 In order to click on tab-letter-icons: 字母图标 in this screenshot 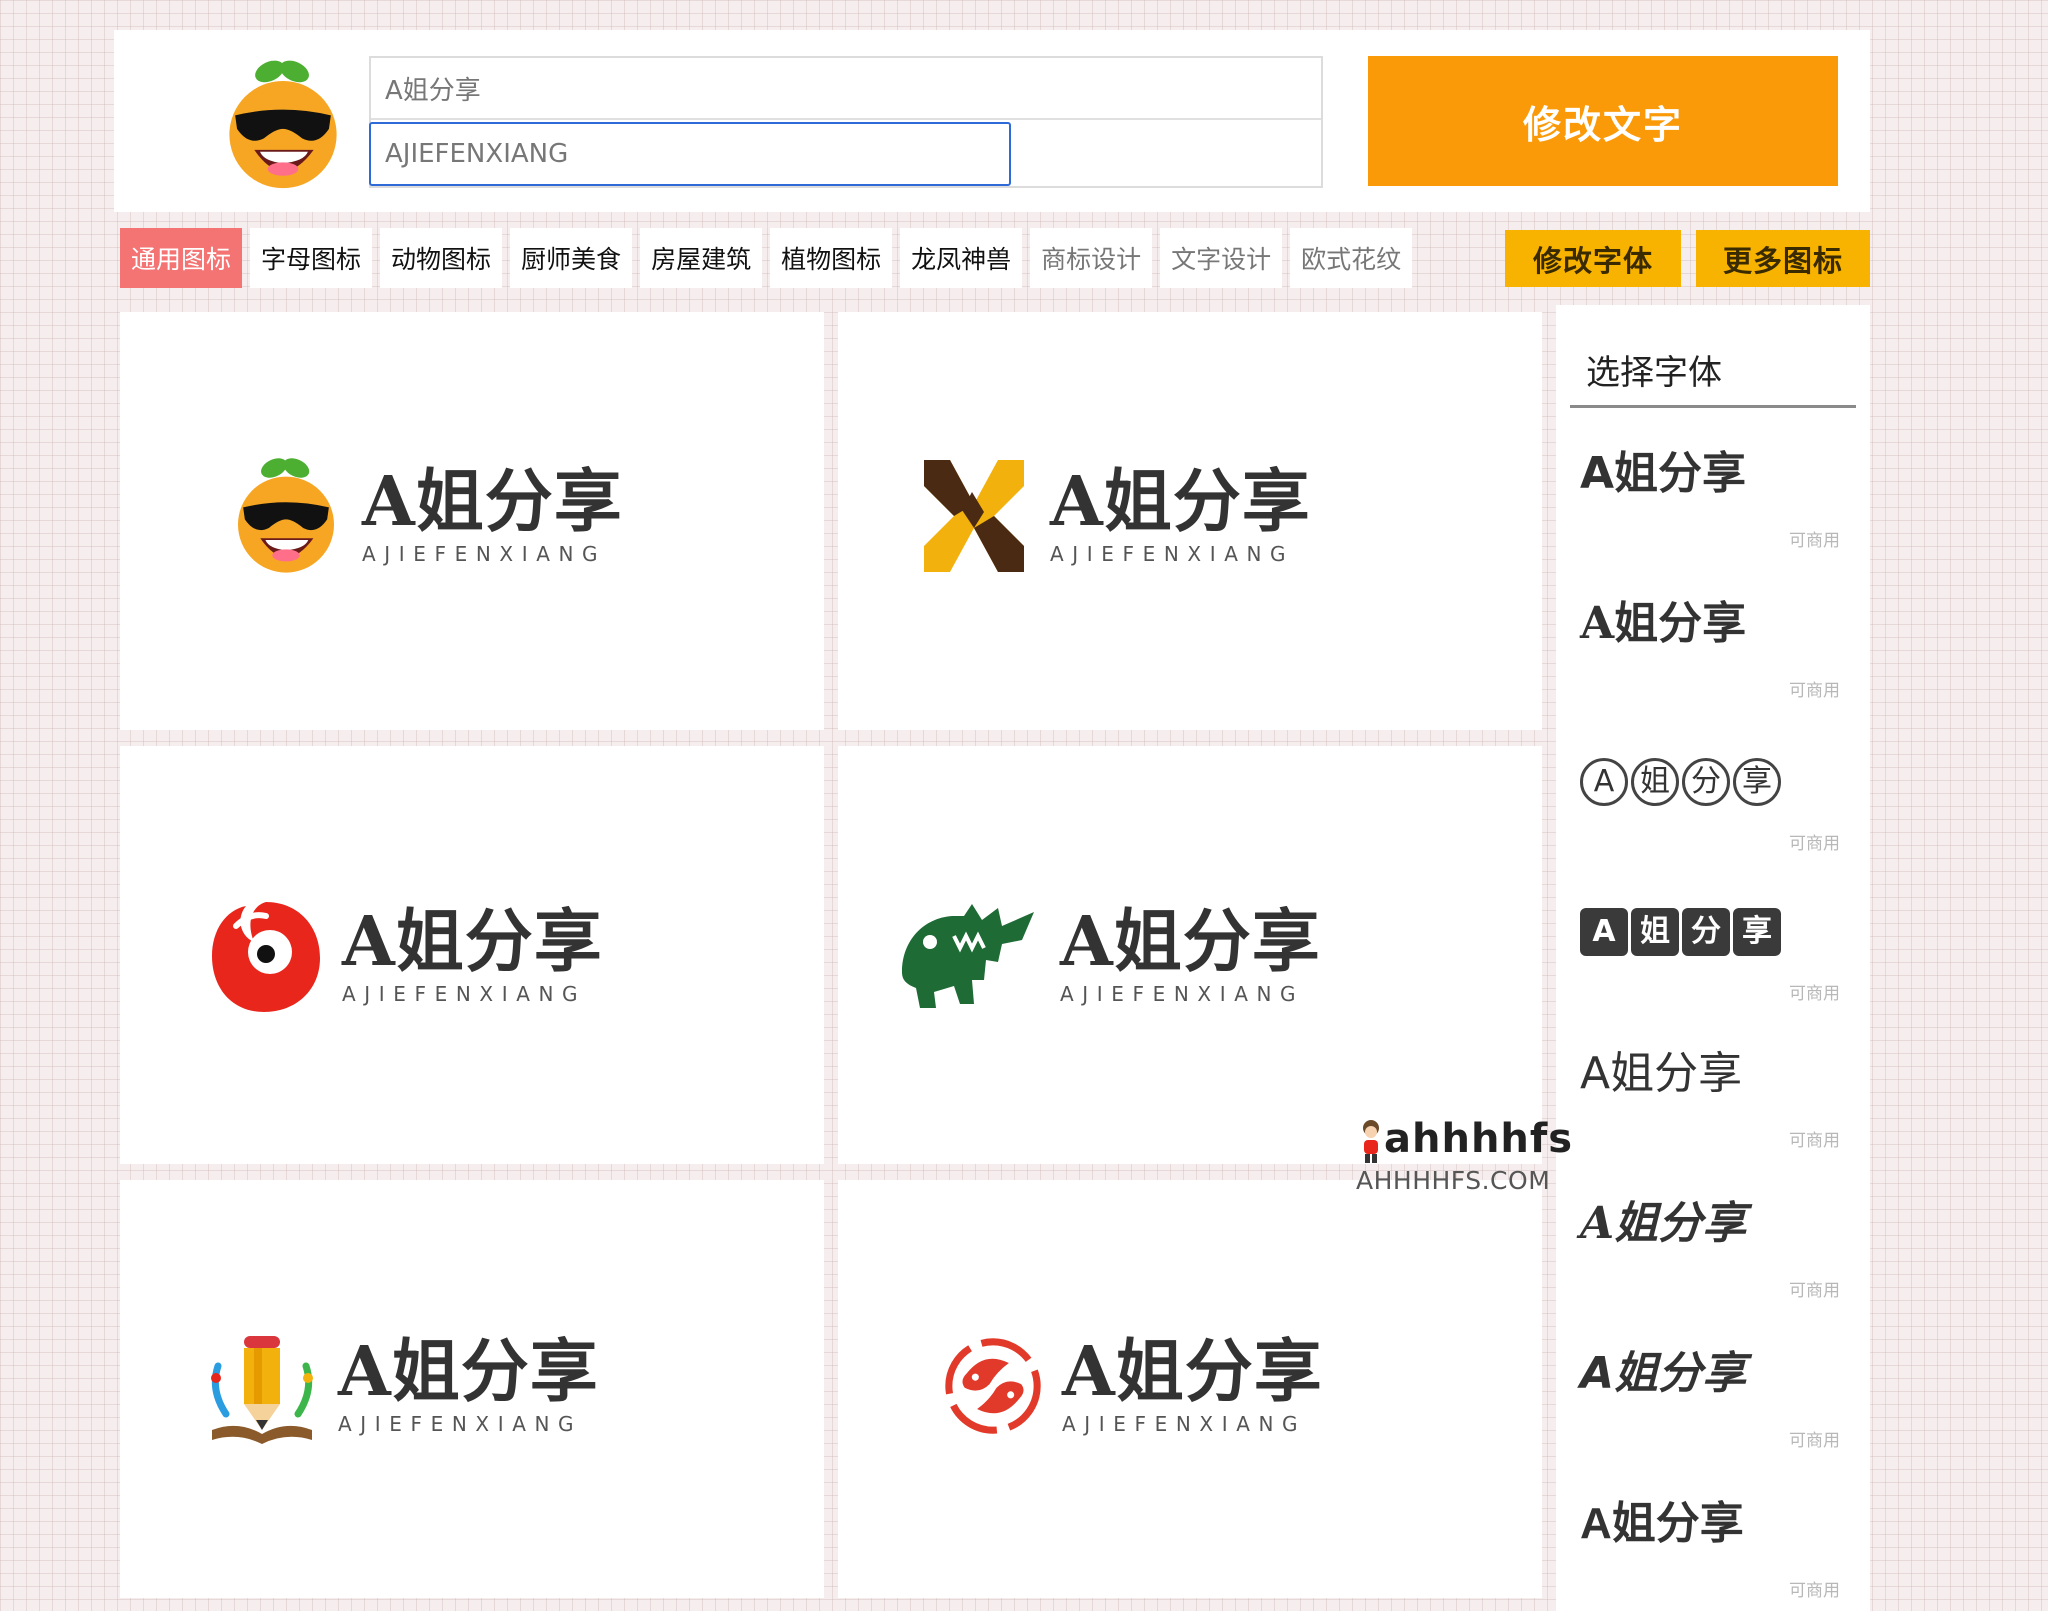, I will do `click(311, 258)`.